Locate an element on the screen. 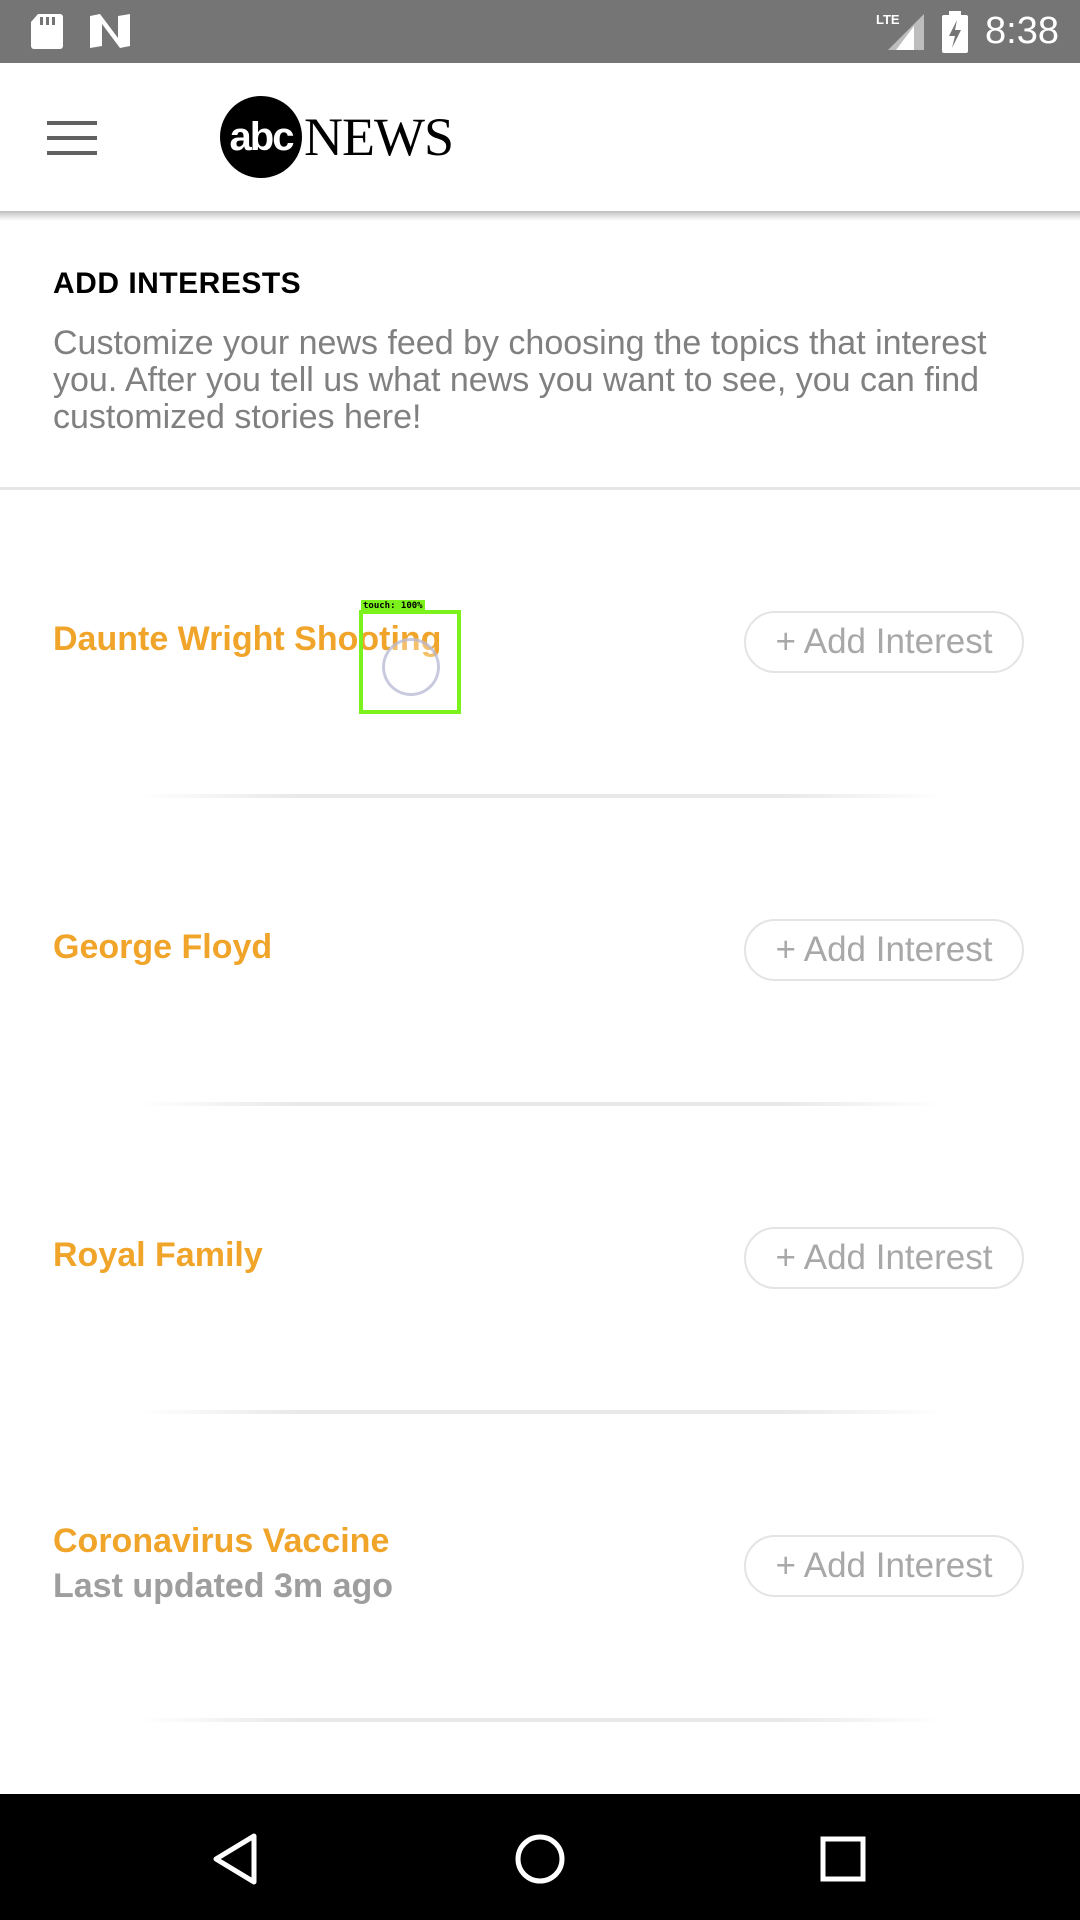 The image size is (1080, 1920). app-bar: abc NEWS is located at coordinates (540, 137).